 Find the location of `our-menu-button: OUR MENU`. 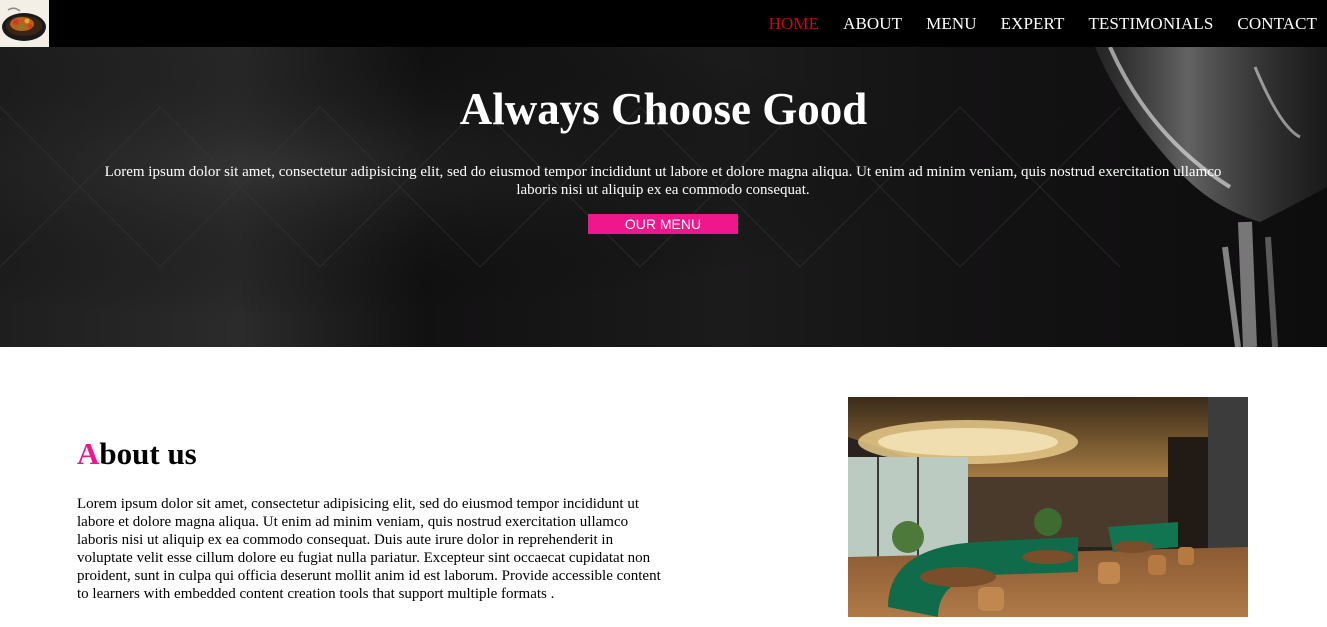

our-menu-button: OUR MENU is located at coordinates (663, 224).